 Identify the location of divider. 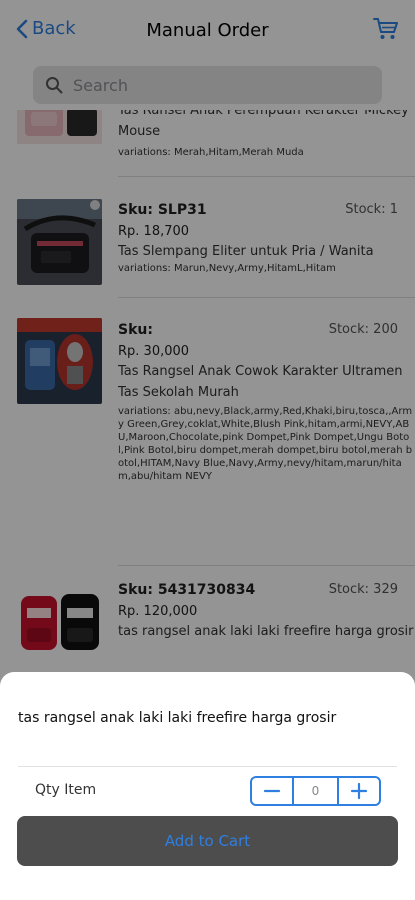
(207, 766).